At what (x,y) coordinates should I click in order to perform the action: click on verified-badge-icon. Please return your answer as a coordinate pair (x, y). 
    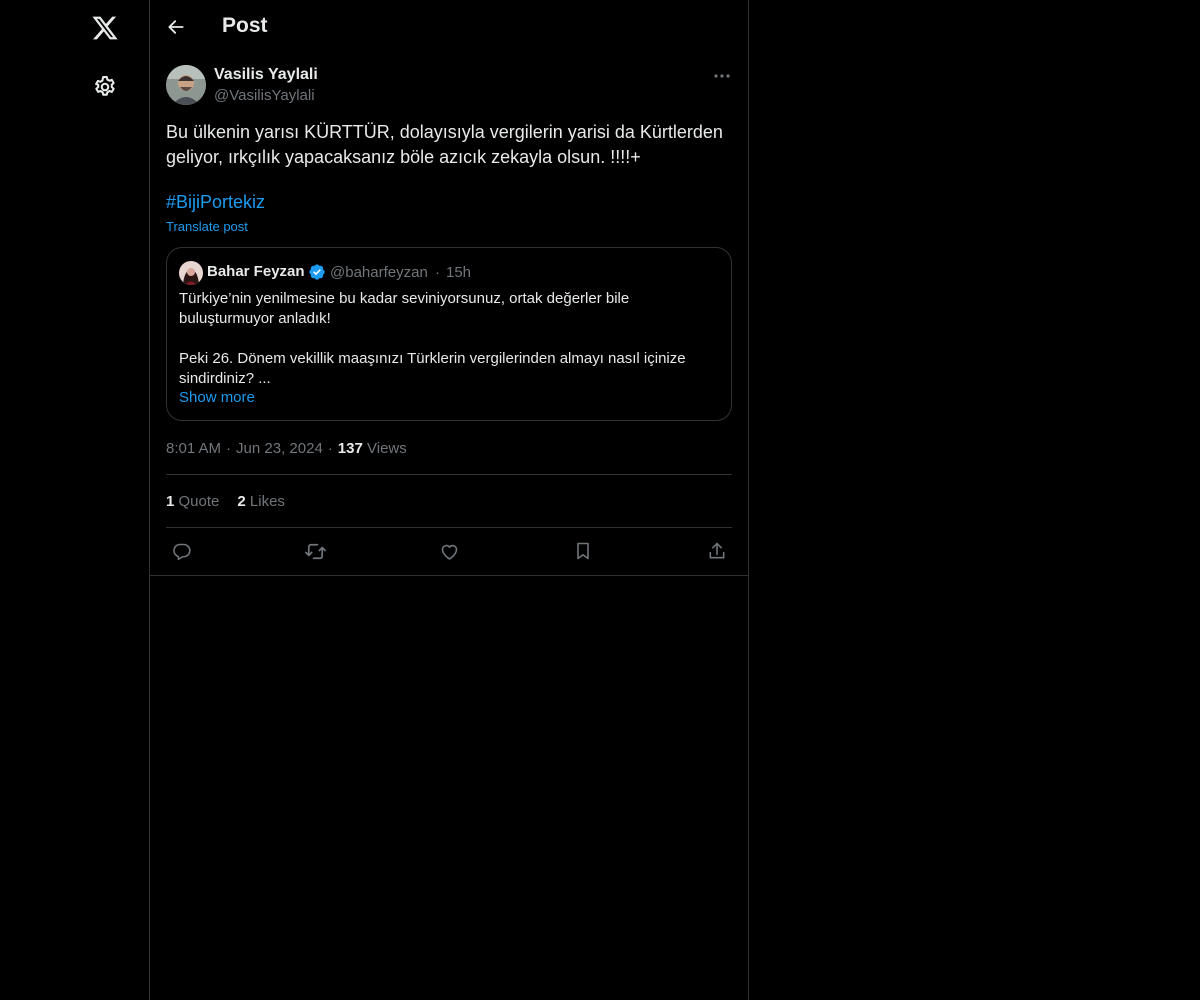
    Looking at the image, I should click on (317, 272).